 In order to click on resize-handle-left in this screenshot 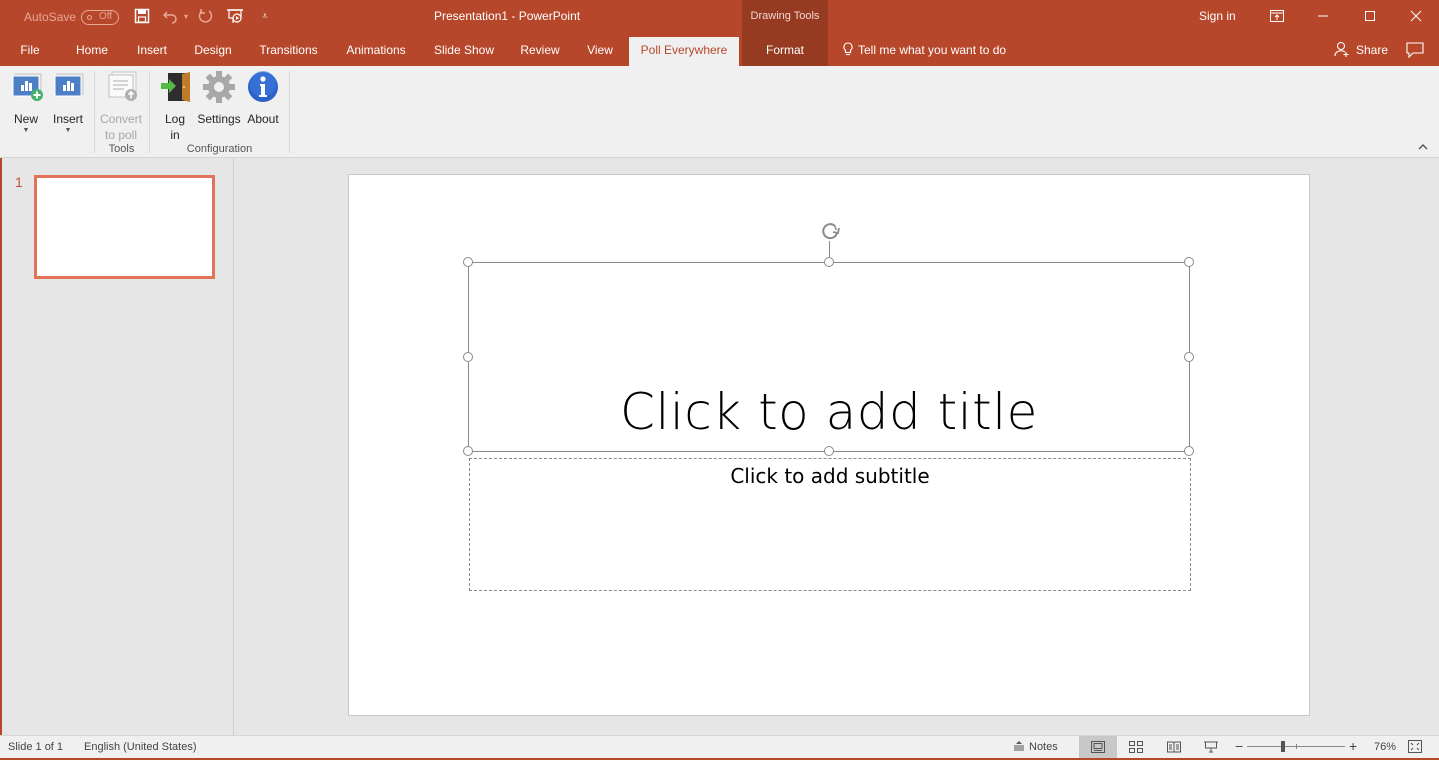, I will do `click(468, 357)`.